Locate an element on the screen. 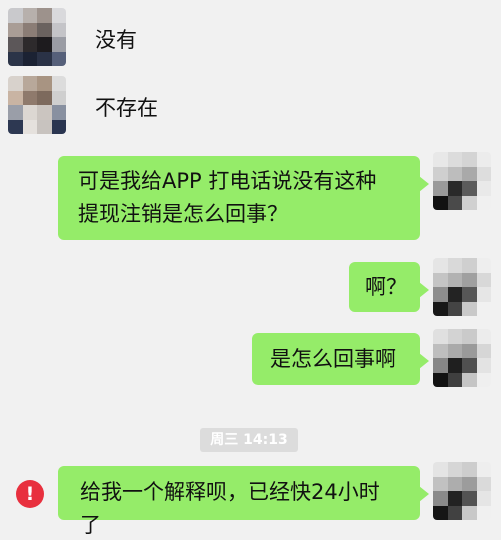 Image resolution: width=501 pixels, height=540 pixels. incoming-message-text: 不存在 is located at coordinates (126, 108).